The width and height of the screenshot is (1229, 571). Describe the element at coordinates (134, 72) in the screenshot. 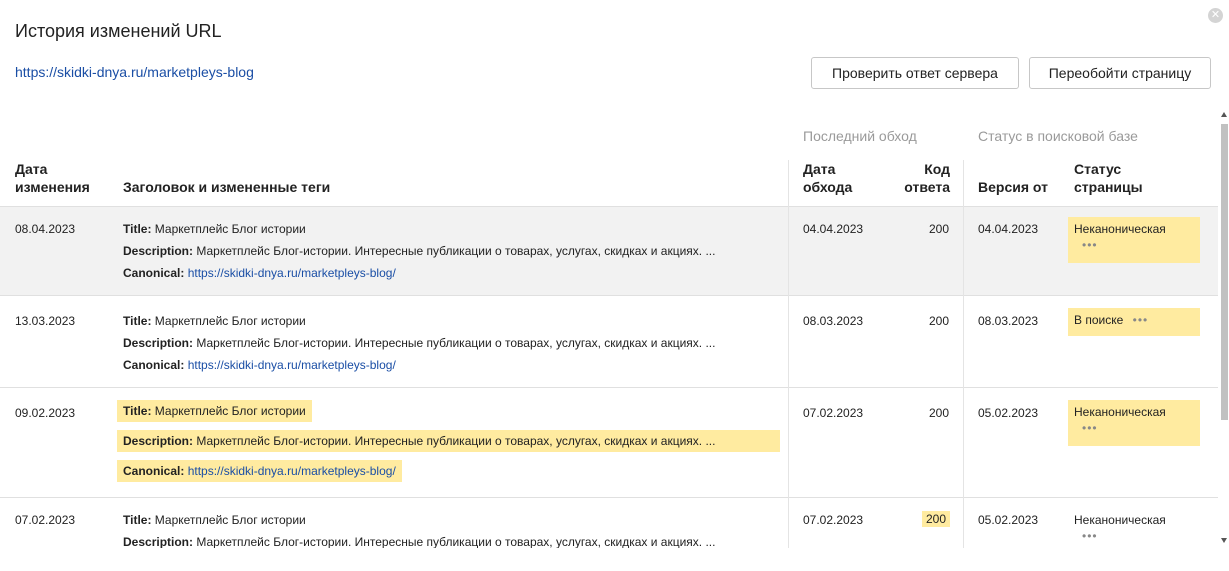

I see `url-link: https://skidki-dnya.ru/marketpleys-blog` at that location.